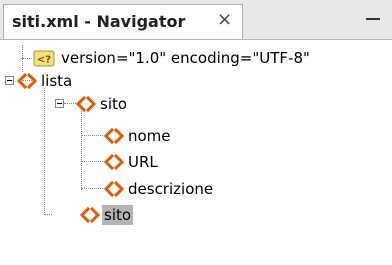 Image resolution: width=392 pixels, height=265 pixels. I want to click on tree-node-sito-selected: sito, so click(107, 215).